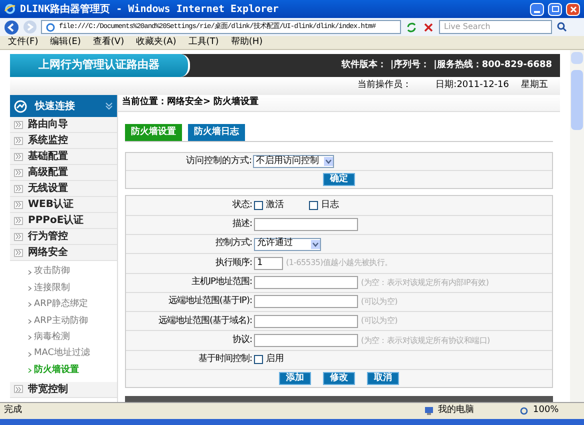  What do you see at coordinates (11, 27) in the screenshot?
I see `back-icon` at bounding box center [11, 27].